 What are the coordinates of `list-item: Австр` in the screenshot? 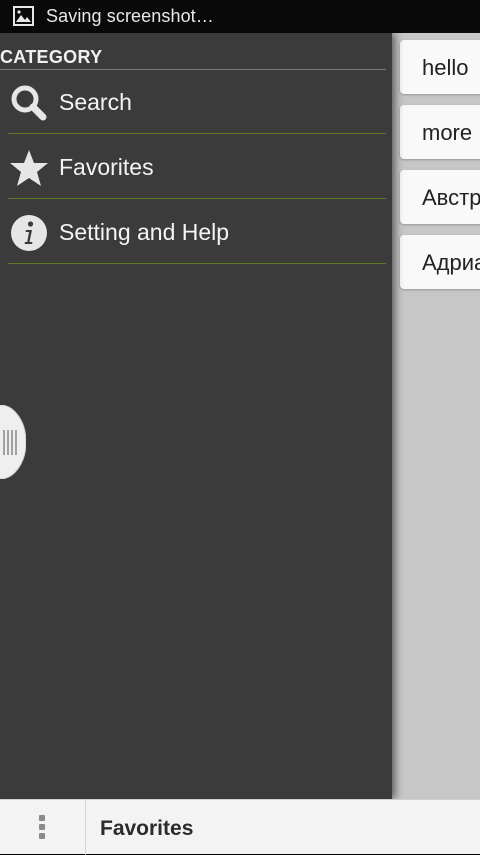 It's located at (440, 197).